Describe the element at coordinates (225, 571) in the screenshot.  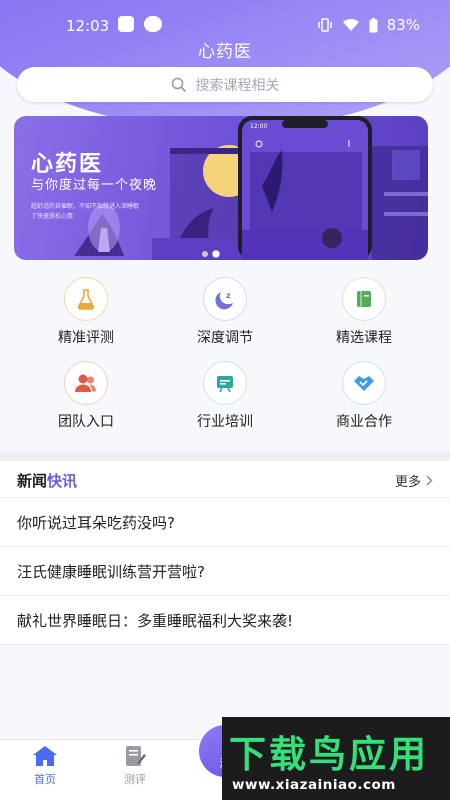
I see `news-item: 汪氏健康睡眠训练营开营啦?` at that location.